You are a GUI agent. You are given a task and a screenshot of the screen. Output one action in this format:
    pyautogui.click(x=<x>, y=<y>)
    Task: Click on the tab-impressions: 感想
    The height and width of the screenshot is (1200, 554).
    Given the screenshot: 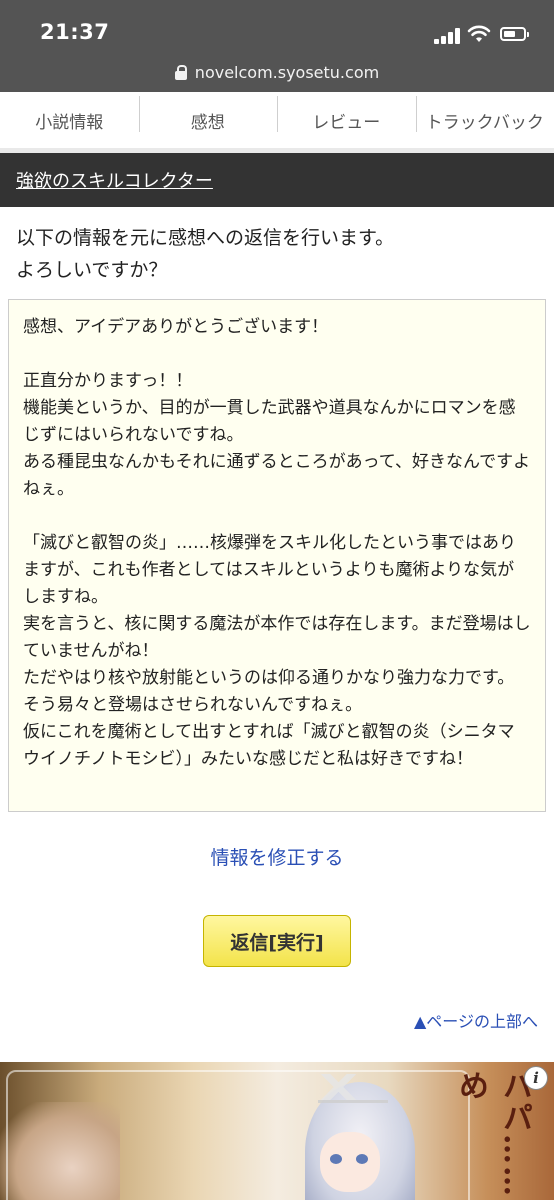 What is the action you would take?
    pyautogui.click(x=208, y=120)
    